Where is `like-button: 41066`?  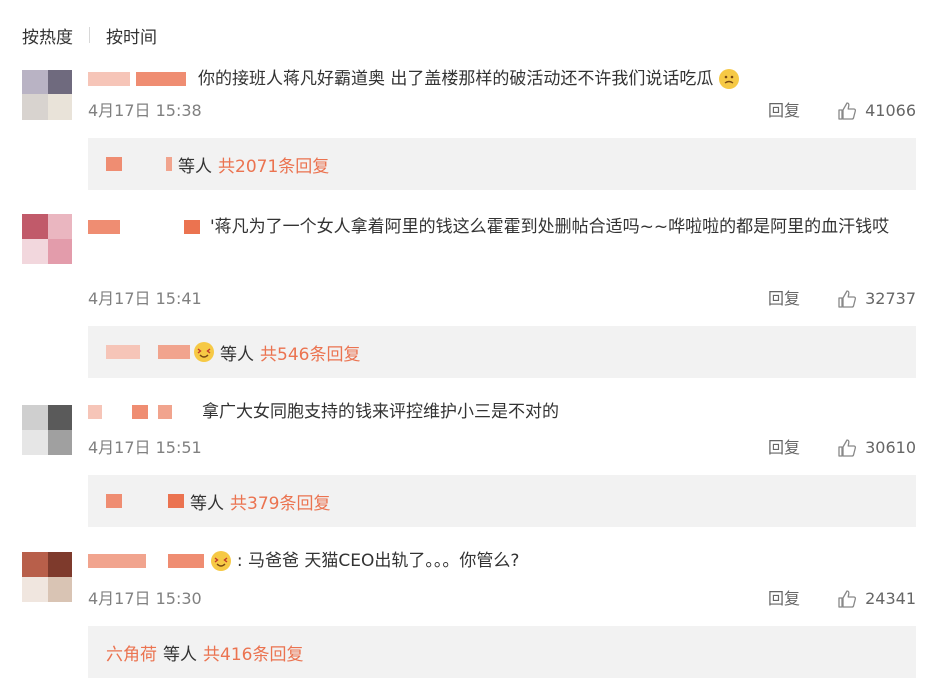 like-button: 41066 is located at coordinates (876, 111).